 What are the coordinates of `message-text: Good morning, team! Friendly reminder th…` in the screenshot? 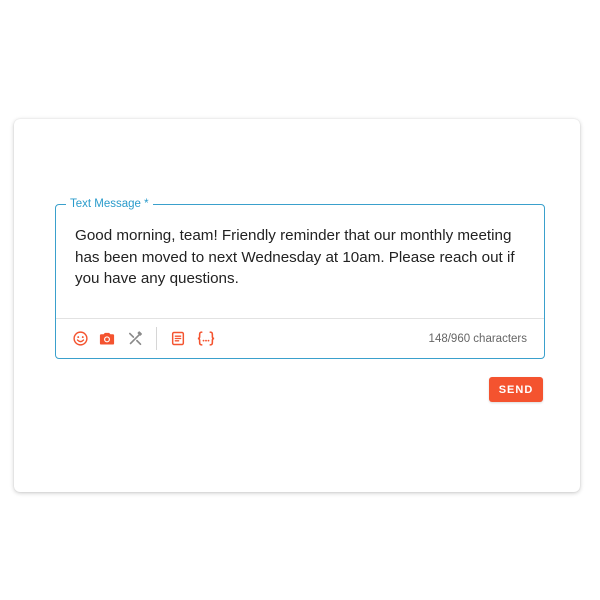 It's located at (295, 257).